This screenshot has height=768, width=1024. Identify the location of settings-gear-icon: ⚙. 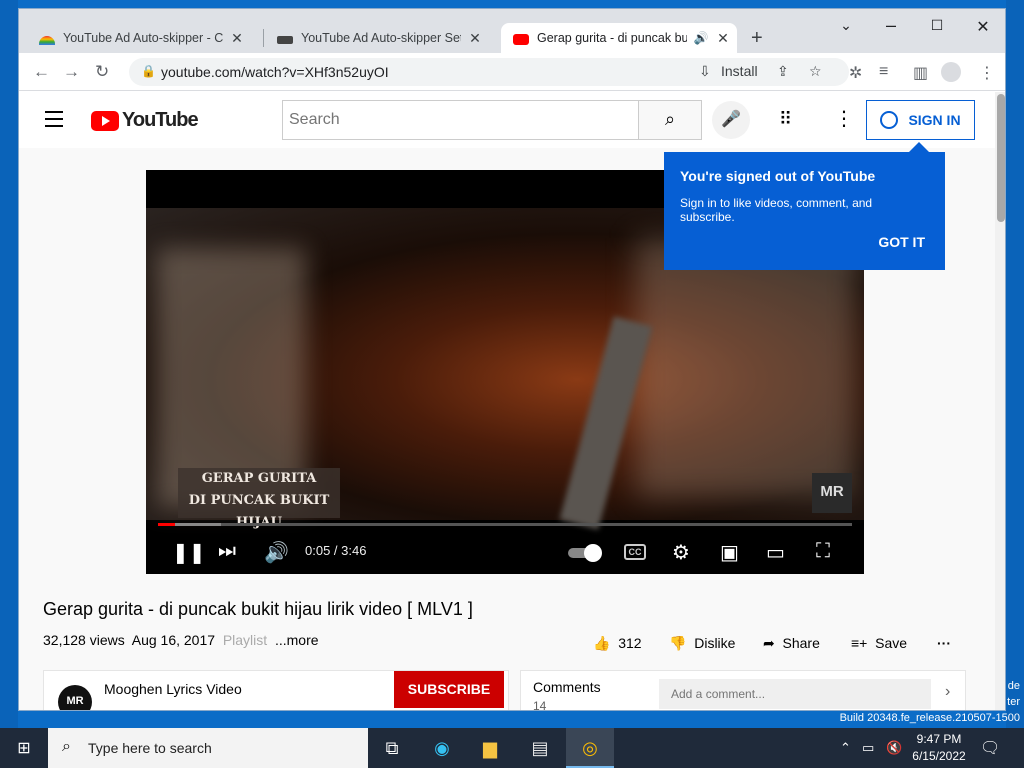
(681, 552).